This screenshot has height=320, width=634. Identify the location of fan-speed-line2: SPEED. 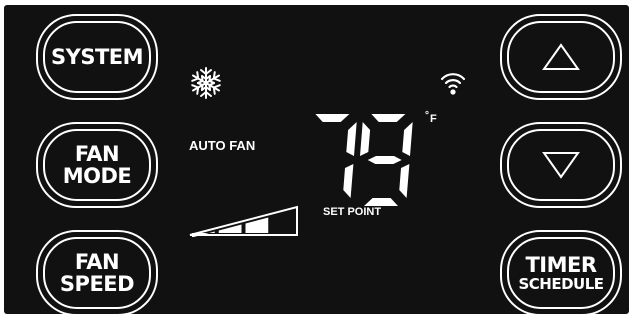
(97, 283).